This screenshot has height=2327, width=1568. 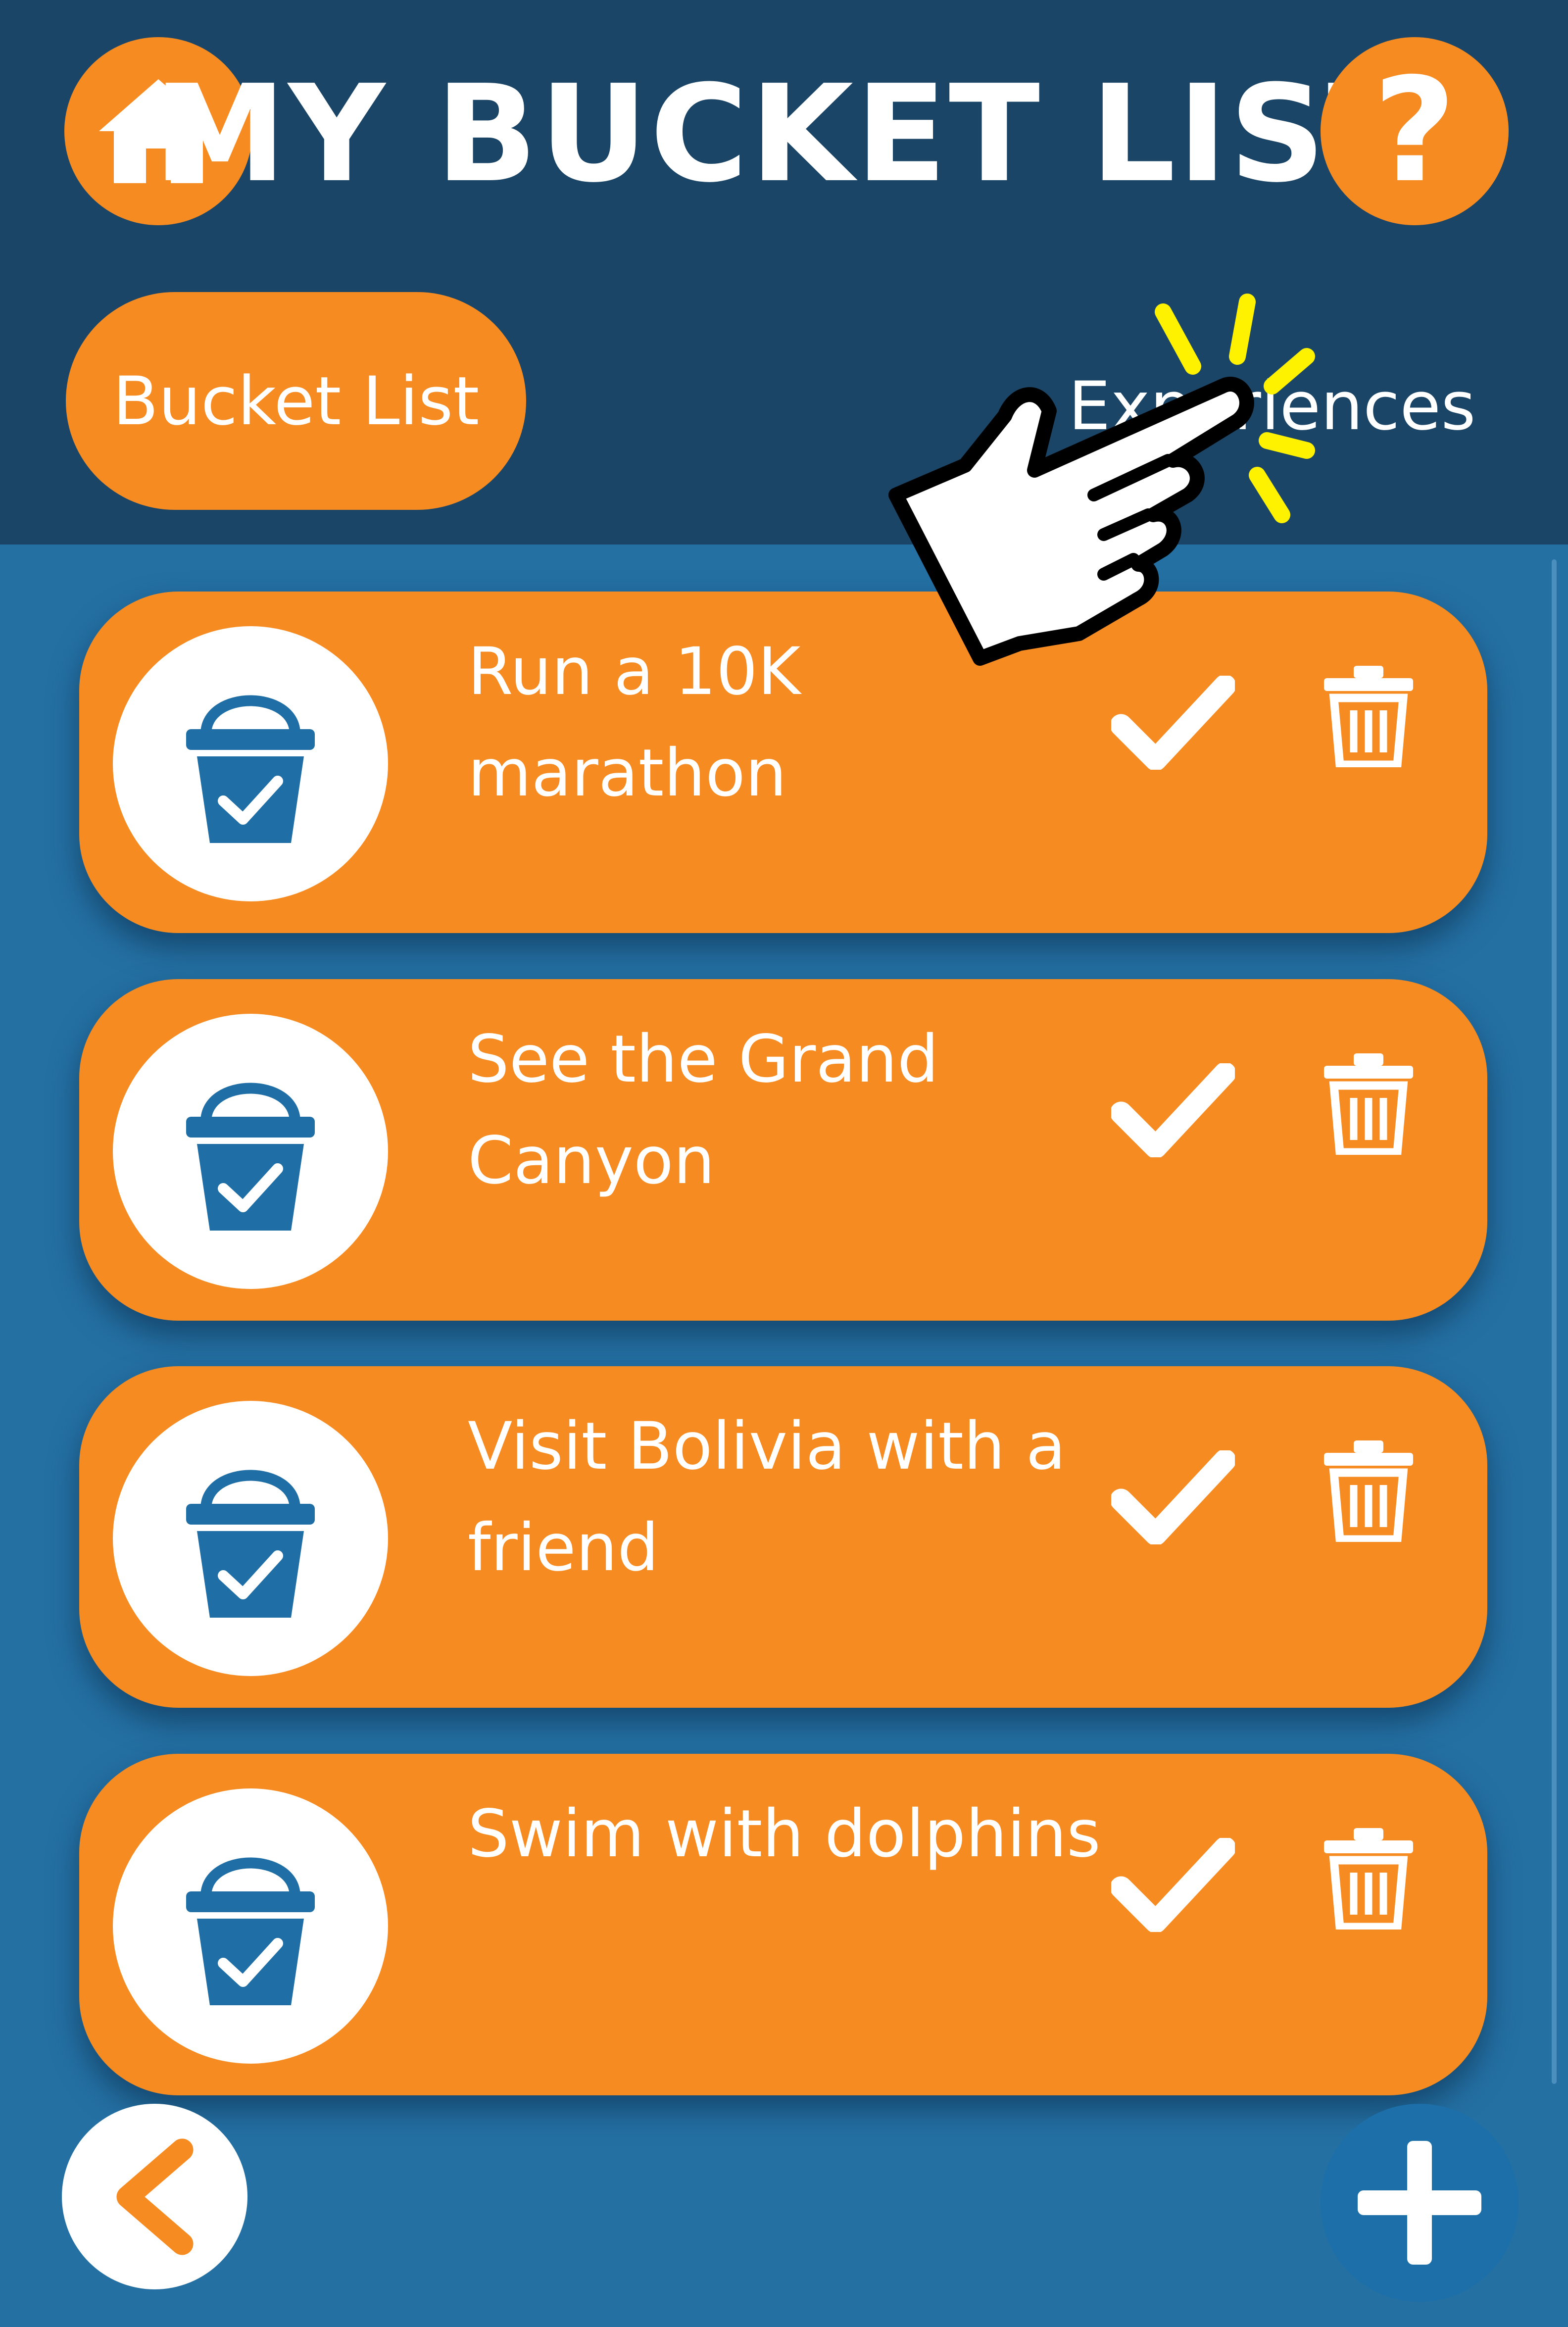 What do you see at coordinates (296, 401) in the screenshot?
I see `tab-bucket-list: Bucket List` at bounding box center [296, 401].